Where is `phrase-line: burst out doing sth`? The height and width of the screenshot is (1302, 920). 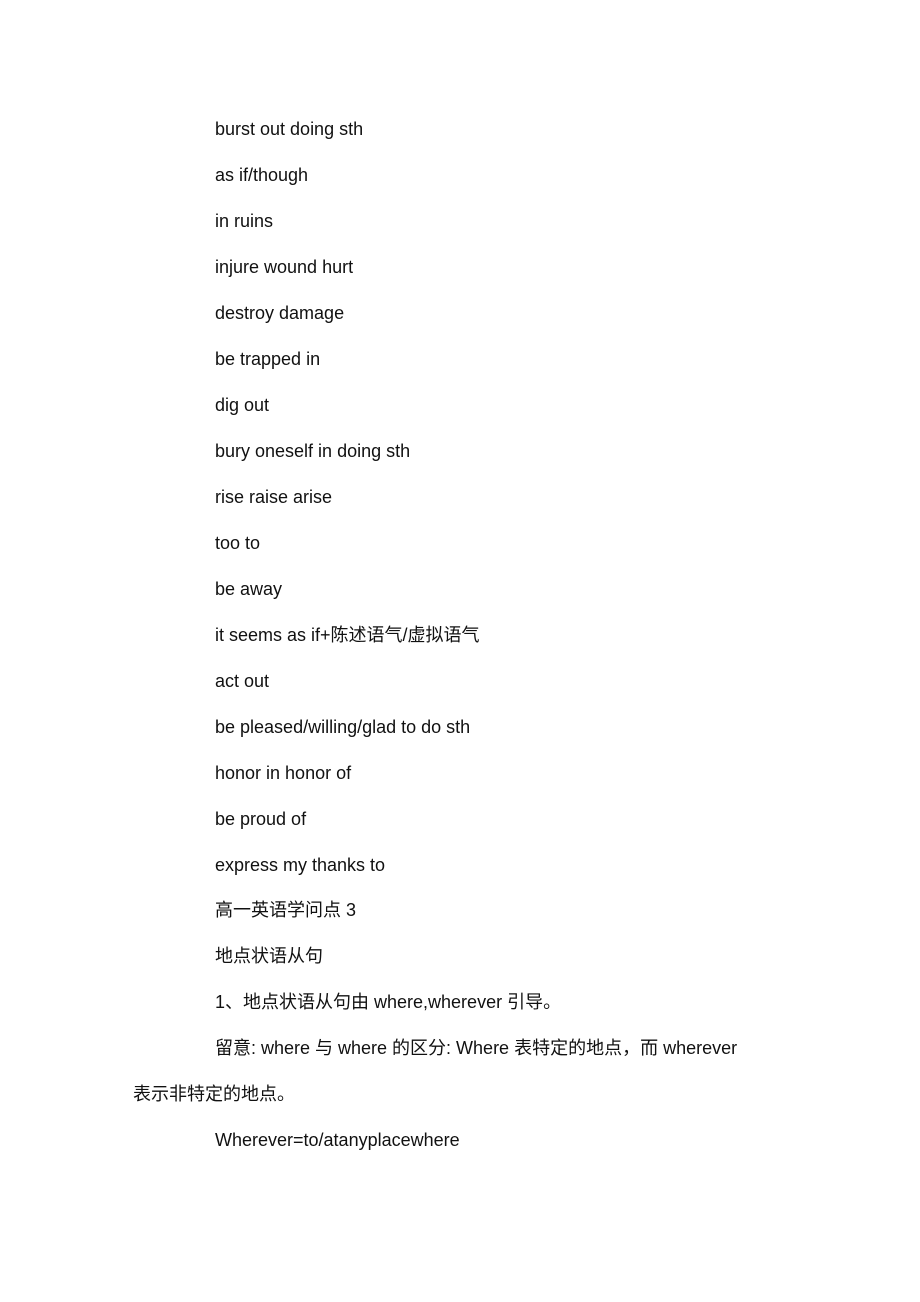
phrase-line: burst out doing sth is located at coordinates (289, 129).